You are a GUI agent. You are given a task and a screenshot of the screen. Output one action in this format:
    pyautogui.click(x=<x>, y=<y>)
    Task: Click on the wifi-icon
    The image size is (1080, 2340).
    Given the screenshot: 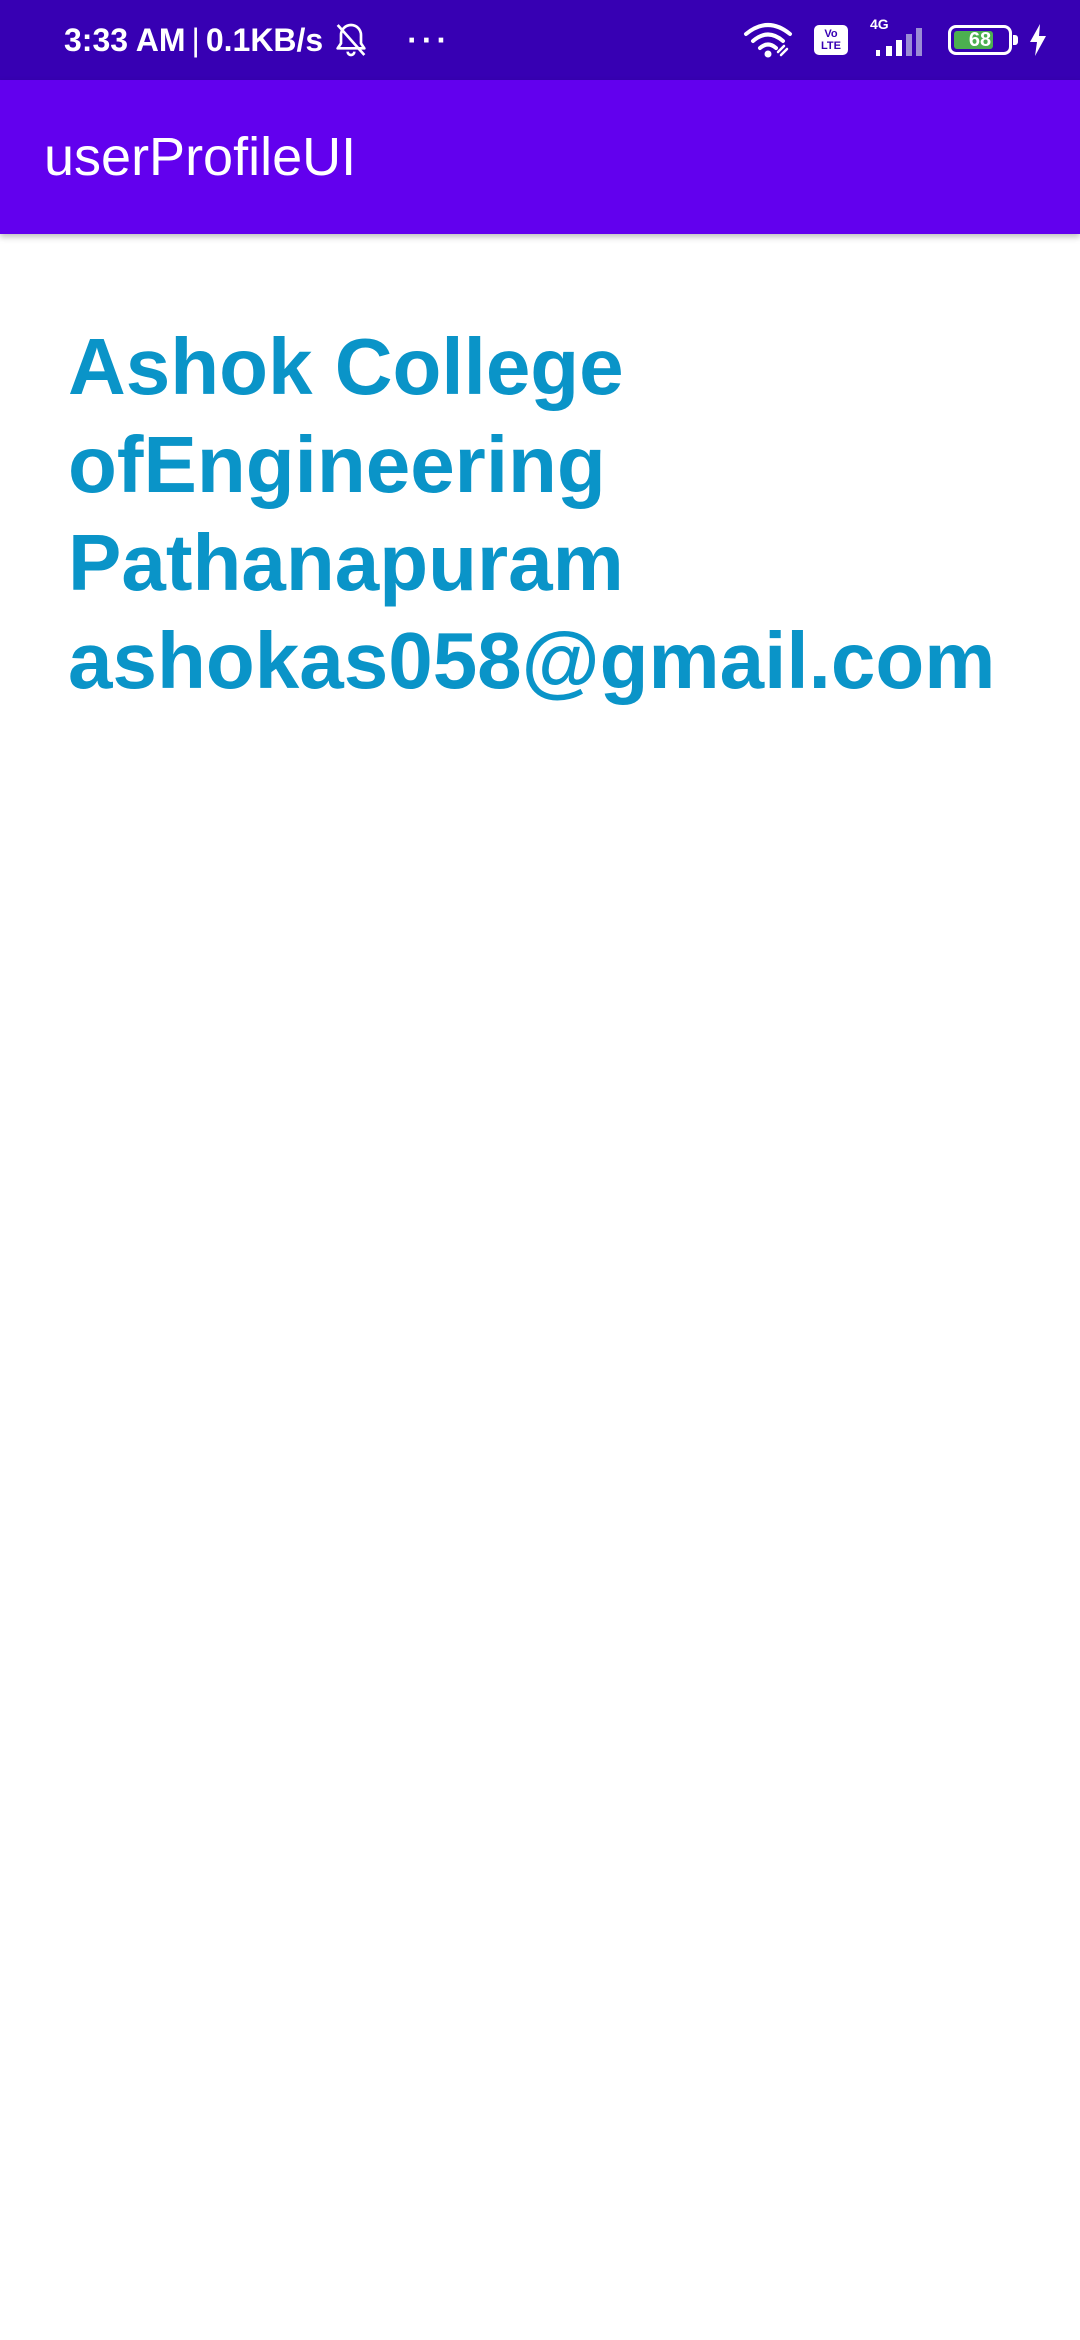 What is the action you would take?
    pyautogui.click(x=768, y=40)
    